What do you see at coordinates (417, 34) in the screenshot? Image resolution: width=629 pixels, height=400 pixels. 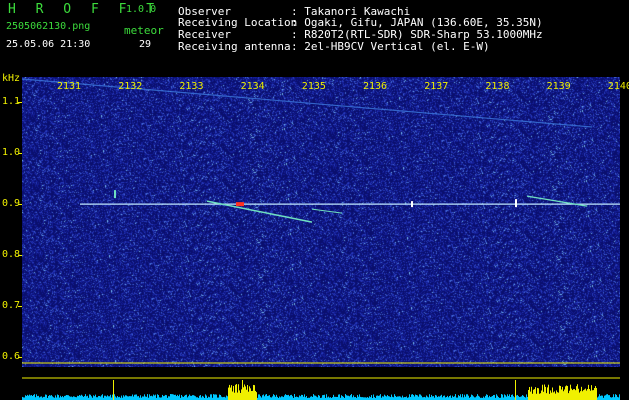 I see `receiver-value: : R820T2(RTL-SDR) SDR-Sharp 53.1000MHz` at bounding box center [417, 34].